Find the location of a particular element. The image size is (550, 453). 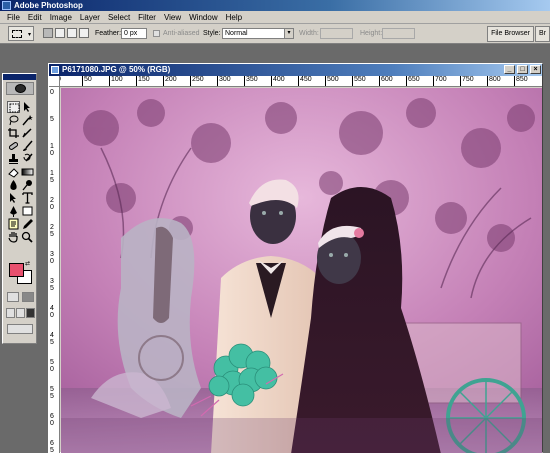

type-tool is located at coordinates (27, 198).